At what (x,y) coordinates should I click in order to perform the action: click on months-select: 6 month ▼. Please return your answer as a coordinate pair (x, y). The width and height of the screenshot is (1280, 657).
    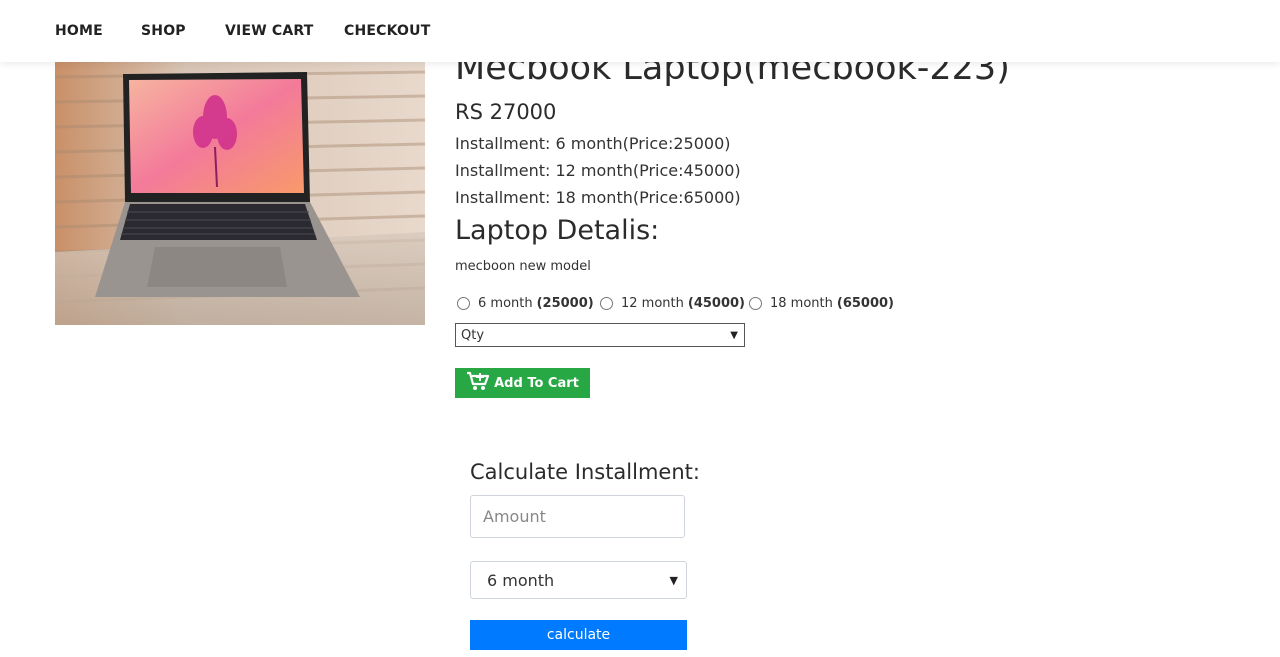
    Looking at the image, I should click on (578, 580).